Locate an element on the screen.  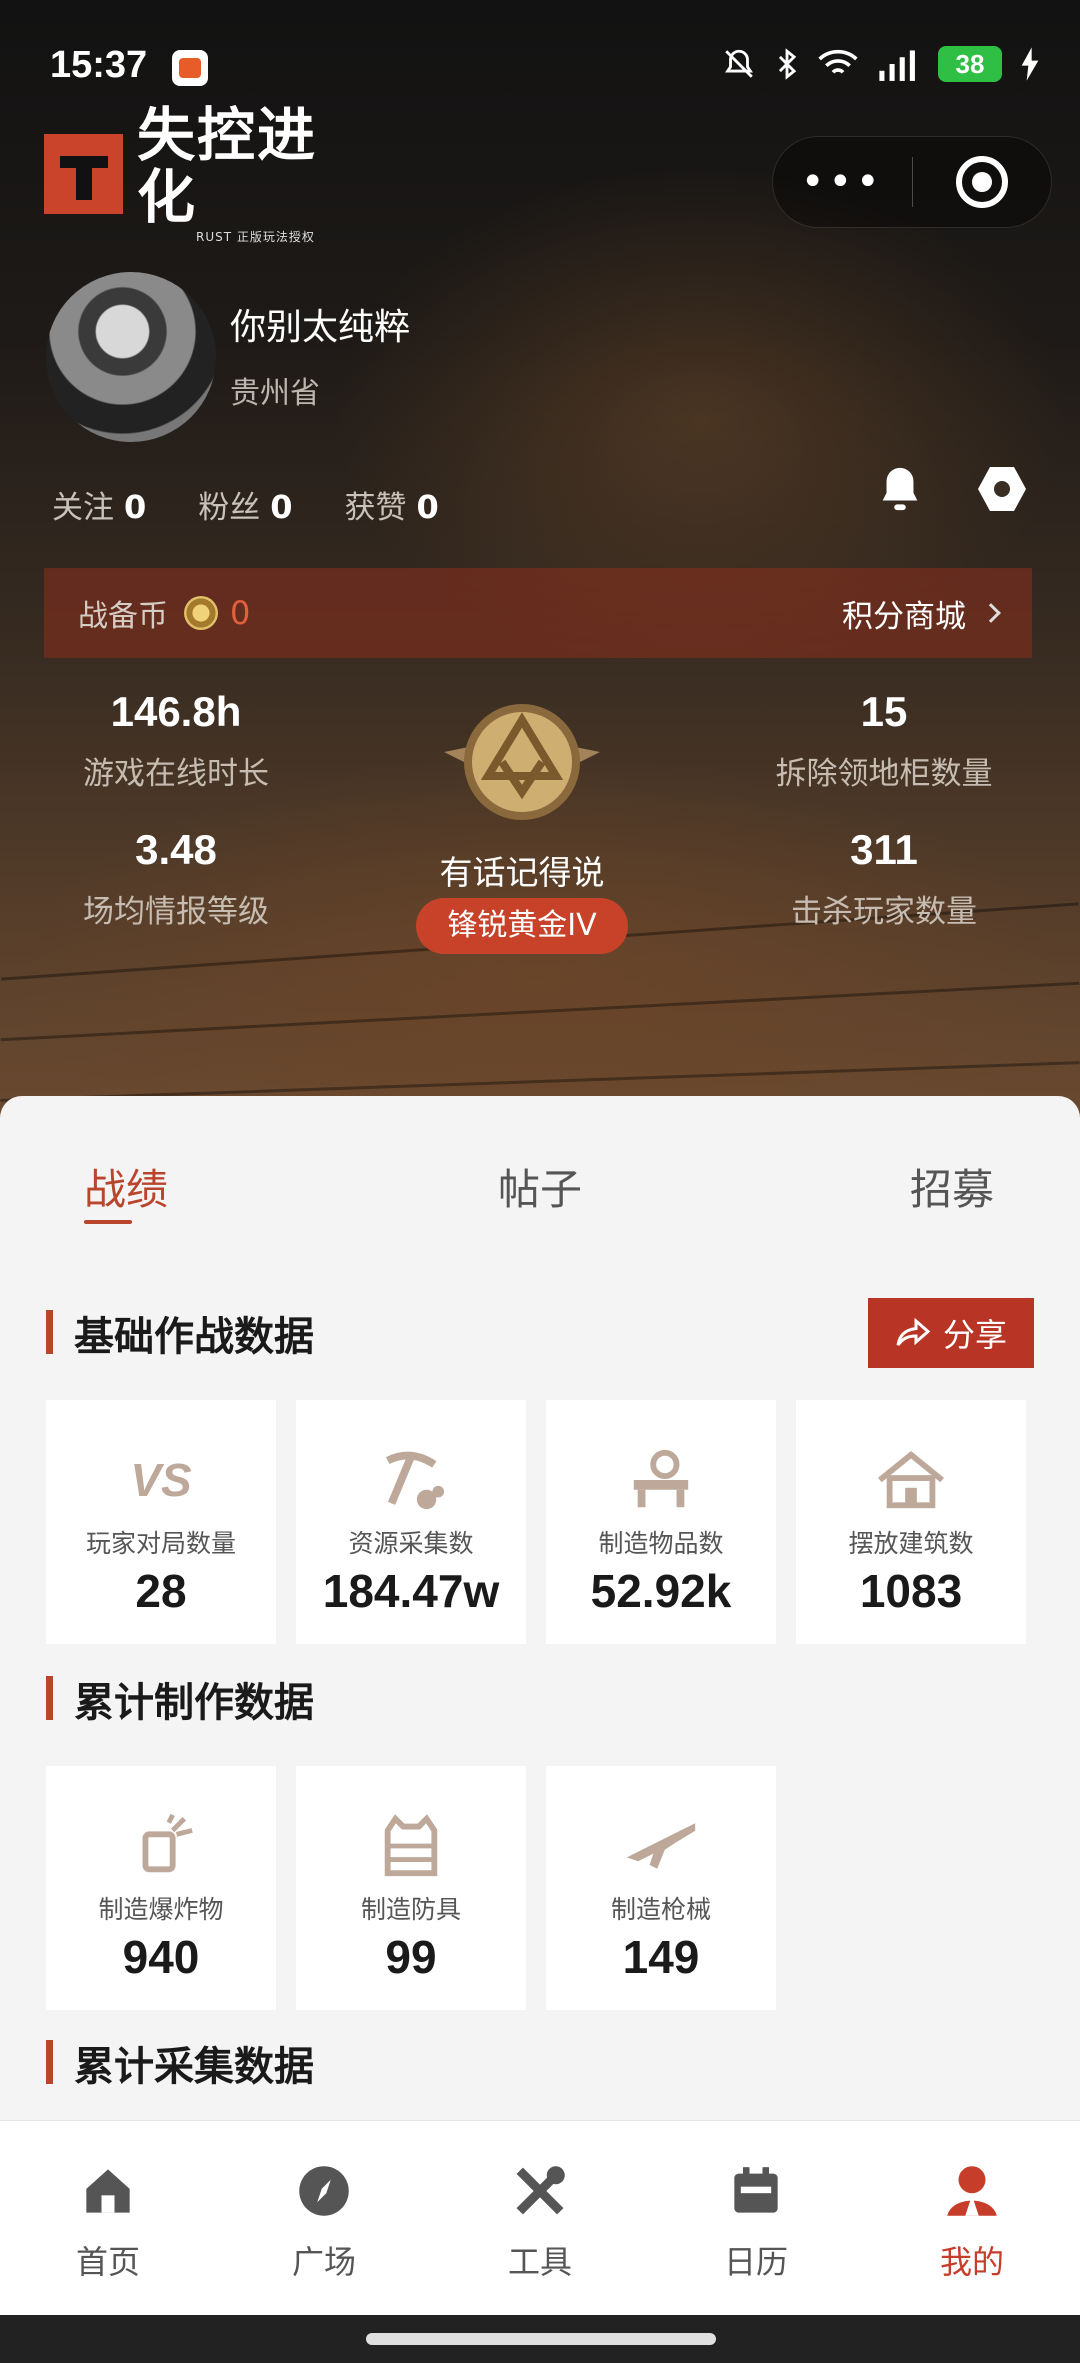
stat-card-items: 制造物品数 52.92k is located at coordinates (661, 1522).